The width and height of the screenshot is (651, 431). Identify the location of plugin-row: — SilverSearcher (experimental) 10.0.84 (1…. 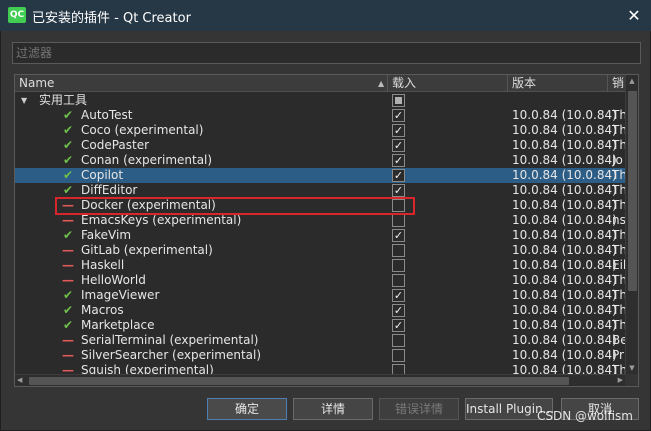
(320, 355).